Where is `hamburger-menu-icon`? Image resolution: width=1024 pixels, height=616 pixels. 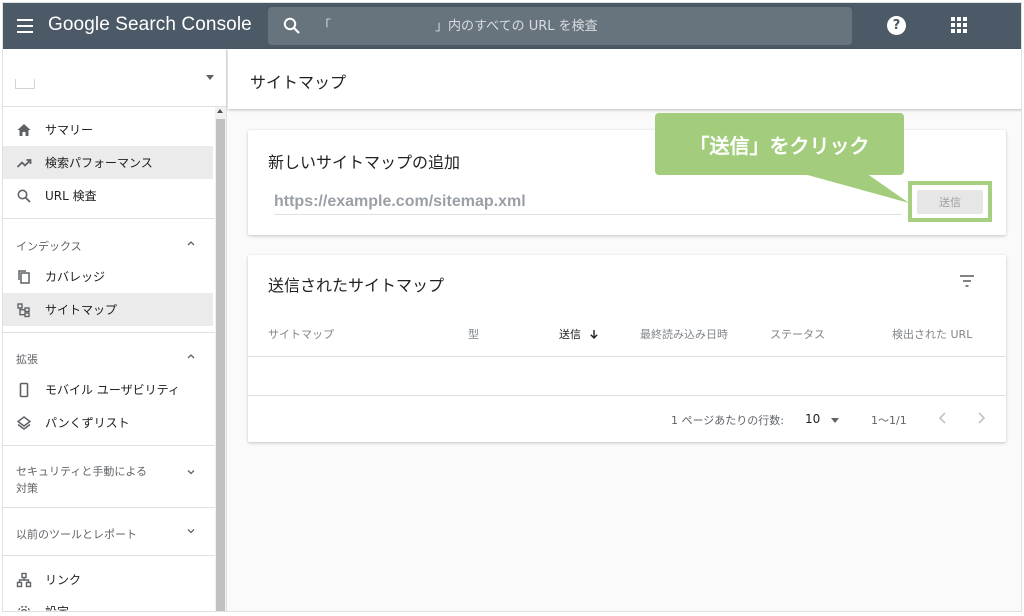
hamburger-menu-icon is located at coordinates (26, 26).